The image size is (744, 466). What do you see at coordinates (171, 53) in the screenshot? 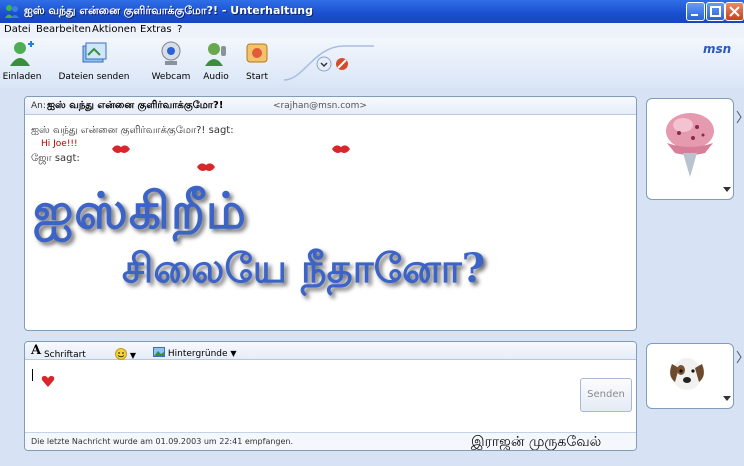
I see `webcam-icon` at bounding box center [171, 53].